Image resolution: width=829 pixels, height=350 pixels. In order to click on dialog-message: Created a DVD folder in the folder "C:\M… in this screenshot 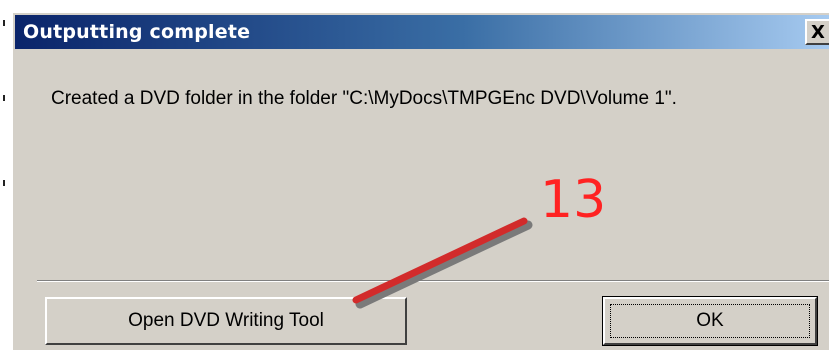, I will do `click(364, 98)`.